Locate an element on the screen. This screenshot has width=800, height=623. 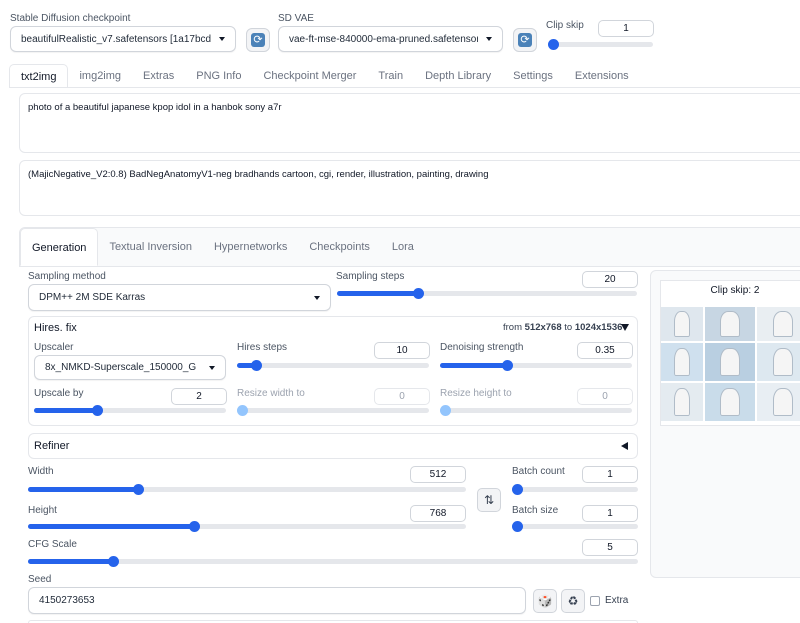
main-tab-8: Extensions is located at coordinates (602, 76).